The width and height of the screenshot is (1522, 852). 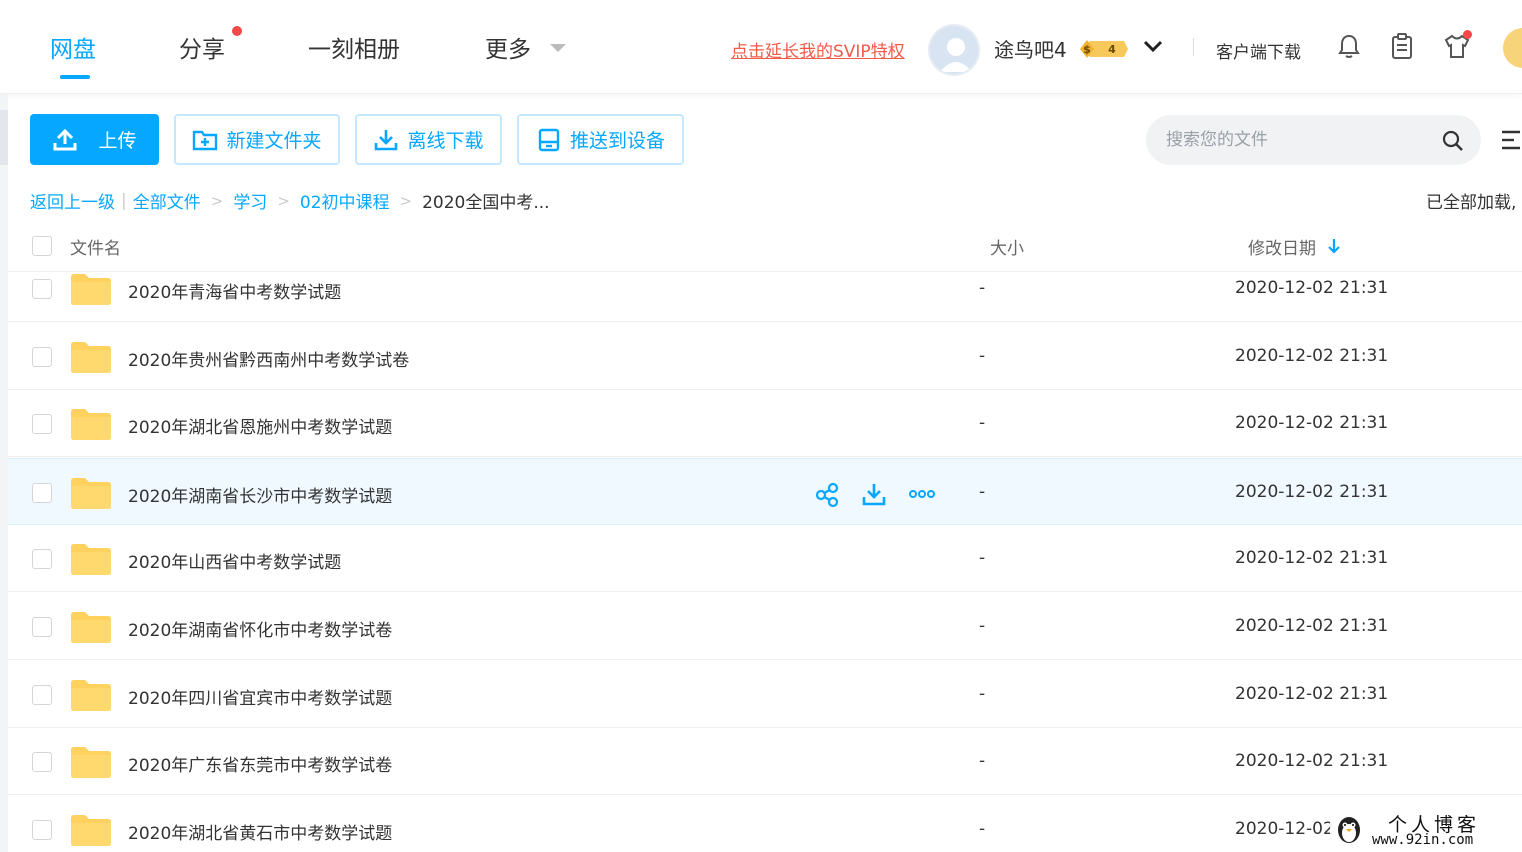 I want to click on user-avatar, so click(x=954, y=50).